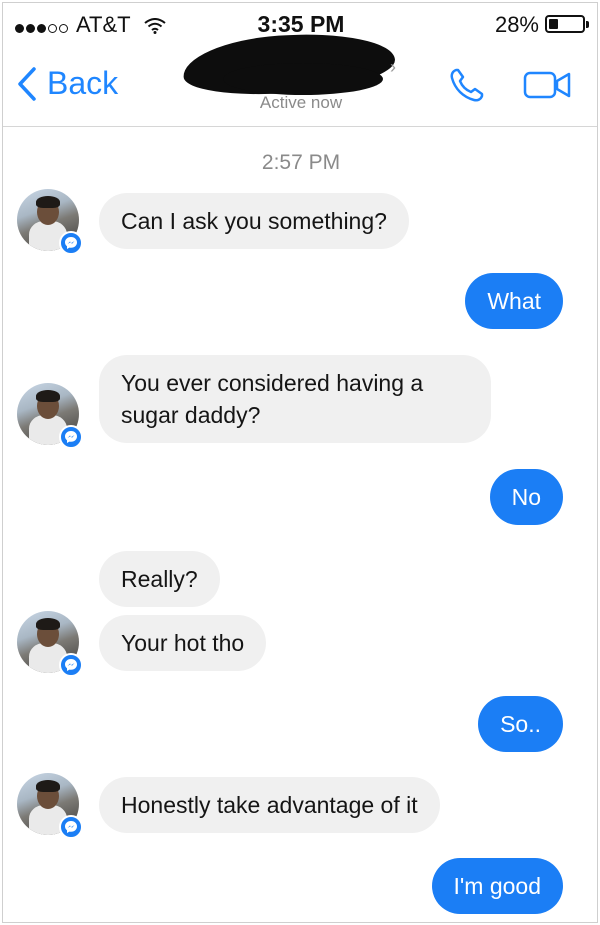  I want to click on message-bubble-outgoing: What, so click(514, 301).